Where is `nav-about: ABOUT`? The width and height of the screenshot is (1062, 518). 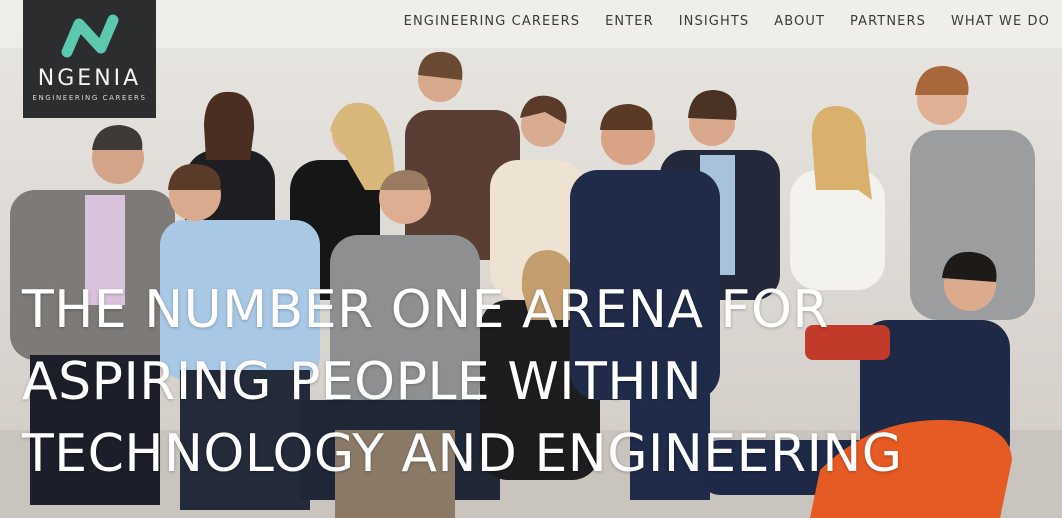
nav-about: ABOUT is located at coordinates (799, 21).